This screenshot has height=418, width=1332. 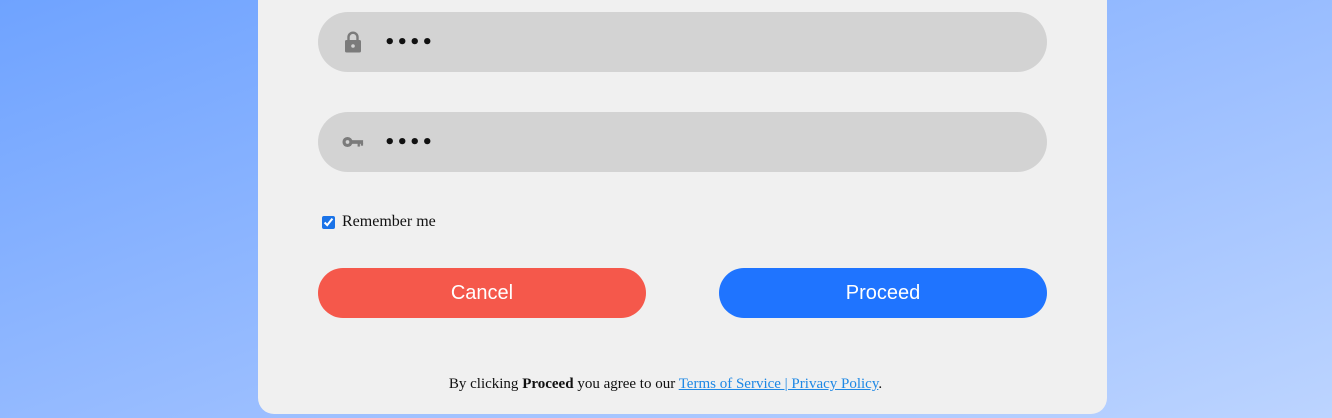 What do you see at coordinates (483, 384) in the screenshot?
I see `terms-prefix: By clicking` at bounding box center [483, 384].